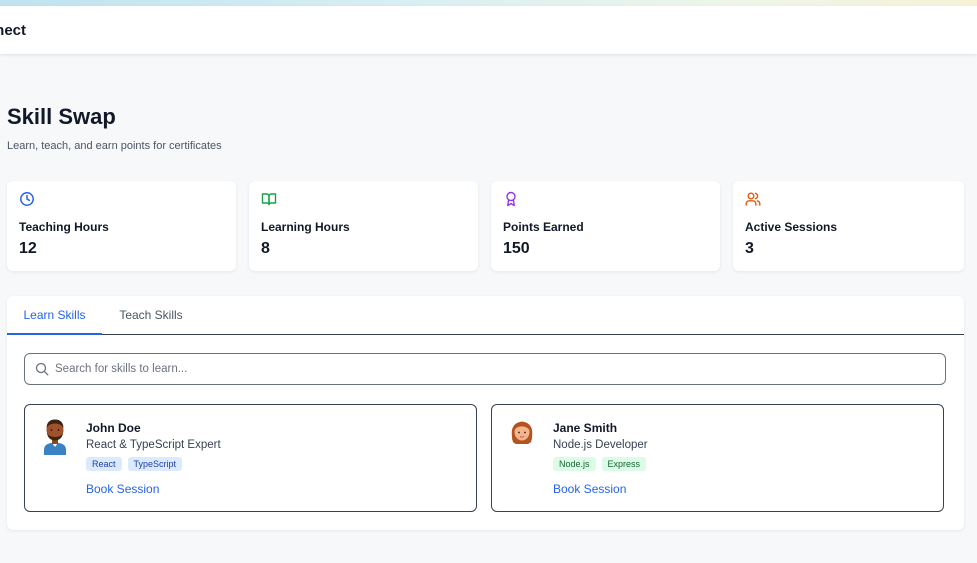 The height and width of the screenshot is (563, 977). I want to click on clock-icon, so click(27, 199).